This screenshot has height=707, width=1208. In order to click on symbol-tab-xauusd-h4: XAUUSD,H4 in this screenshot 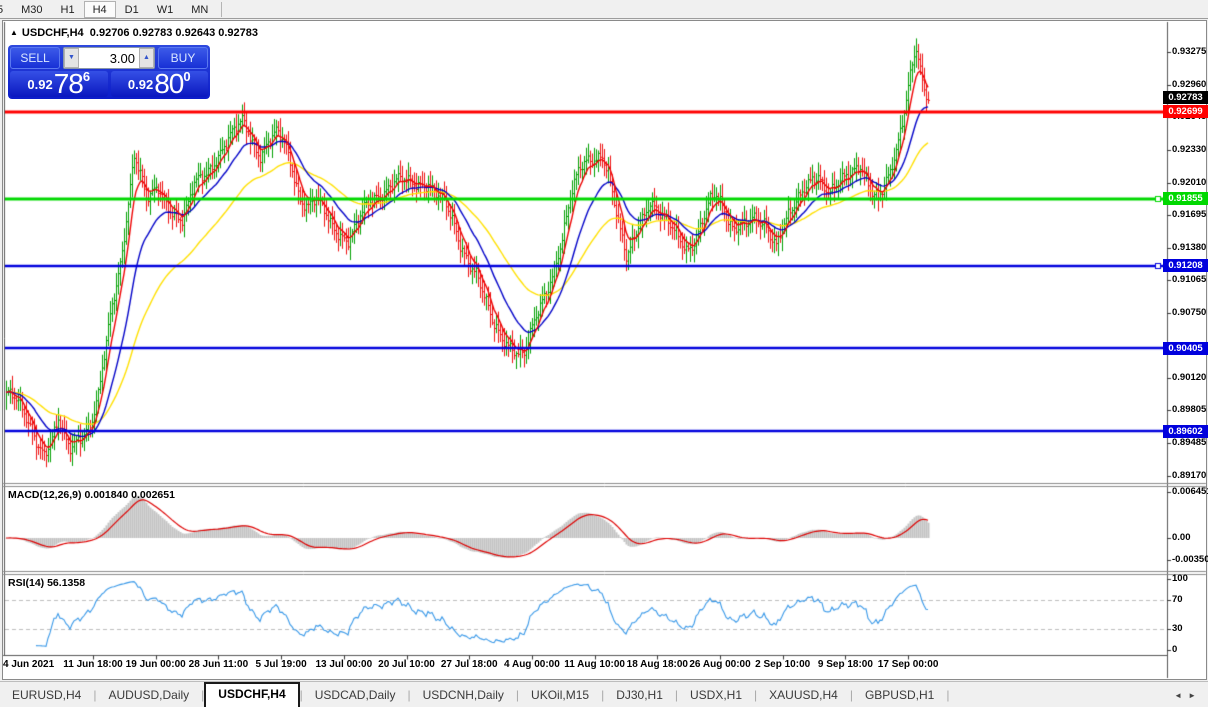, I will do `click(803, 695)`.